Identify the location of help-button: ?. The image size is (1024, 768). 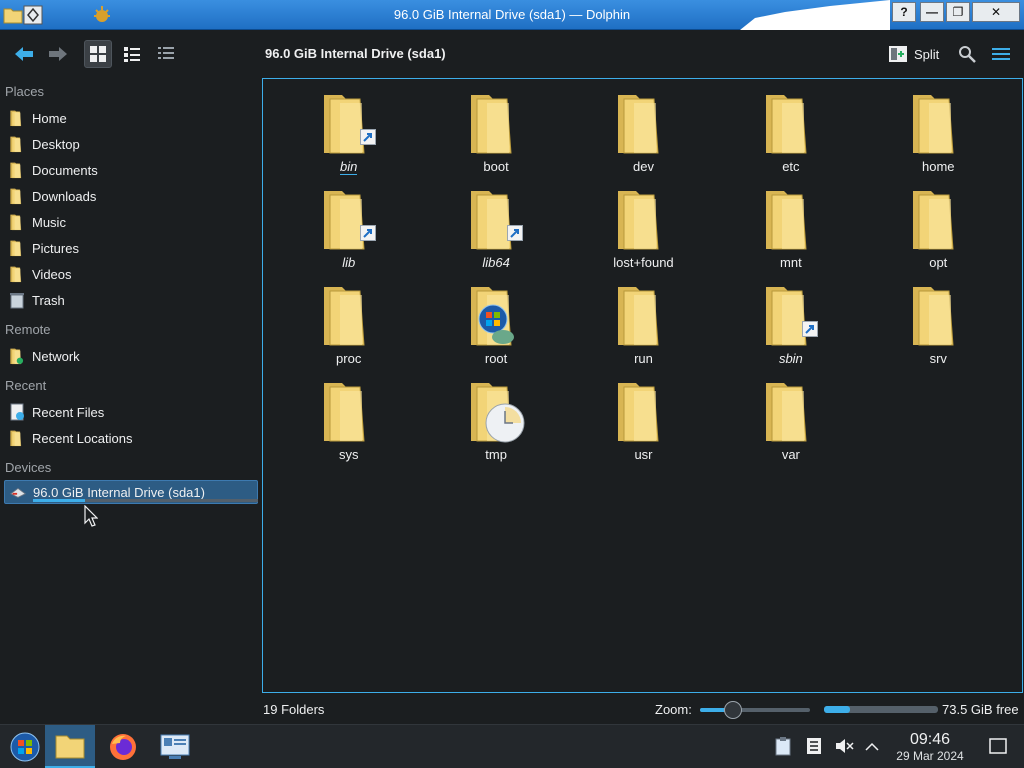
(904, 12).